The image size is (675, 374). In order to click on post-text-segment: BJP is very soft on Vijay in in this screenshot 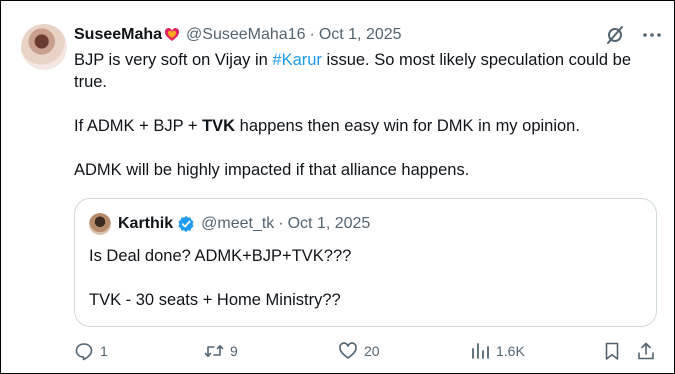, I will do `click(173, 60)`.